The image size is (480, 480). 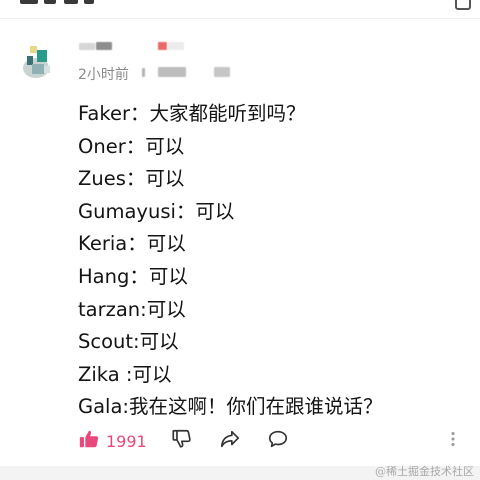 I want to click on comment-line: Keria：可以, so click(x=132, y=244).